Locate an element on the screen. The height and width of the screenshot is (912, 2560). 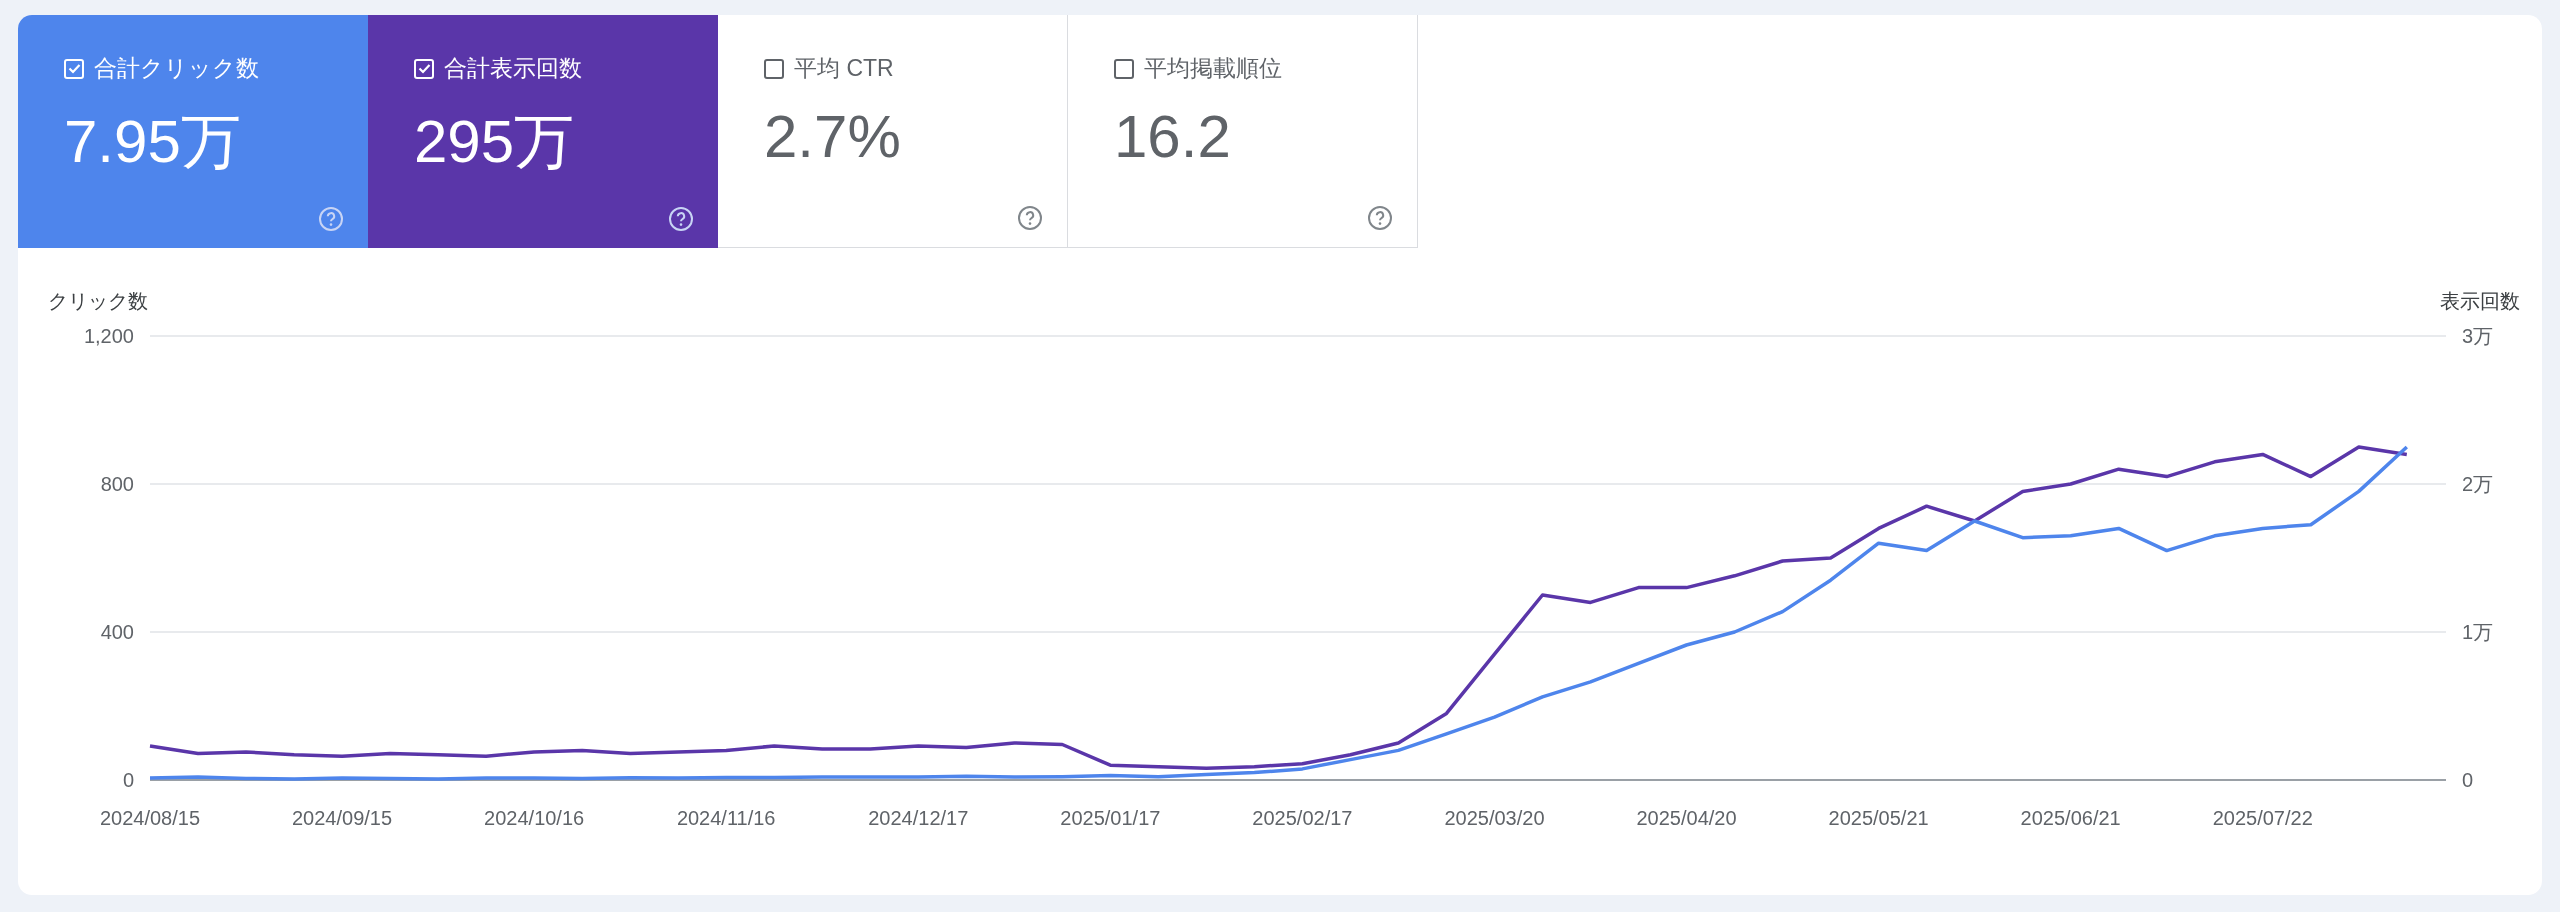
axis-label: 2025/07/22 is located at coordinates (2262, 818).